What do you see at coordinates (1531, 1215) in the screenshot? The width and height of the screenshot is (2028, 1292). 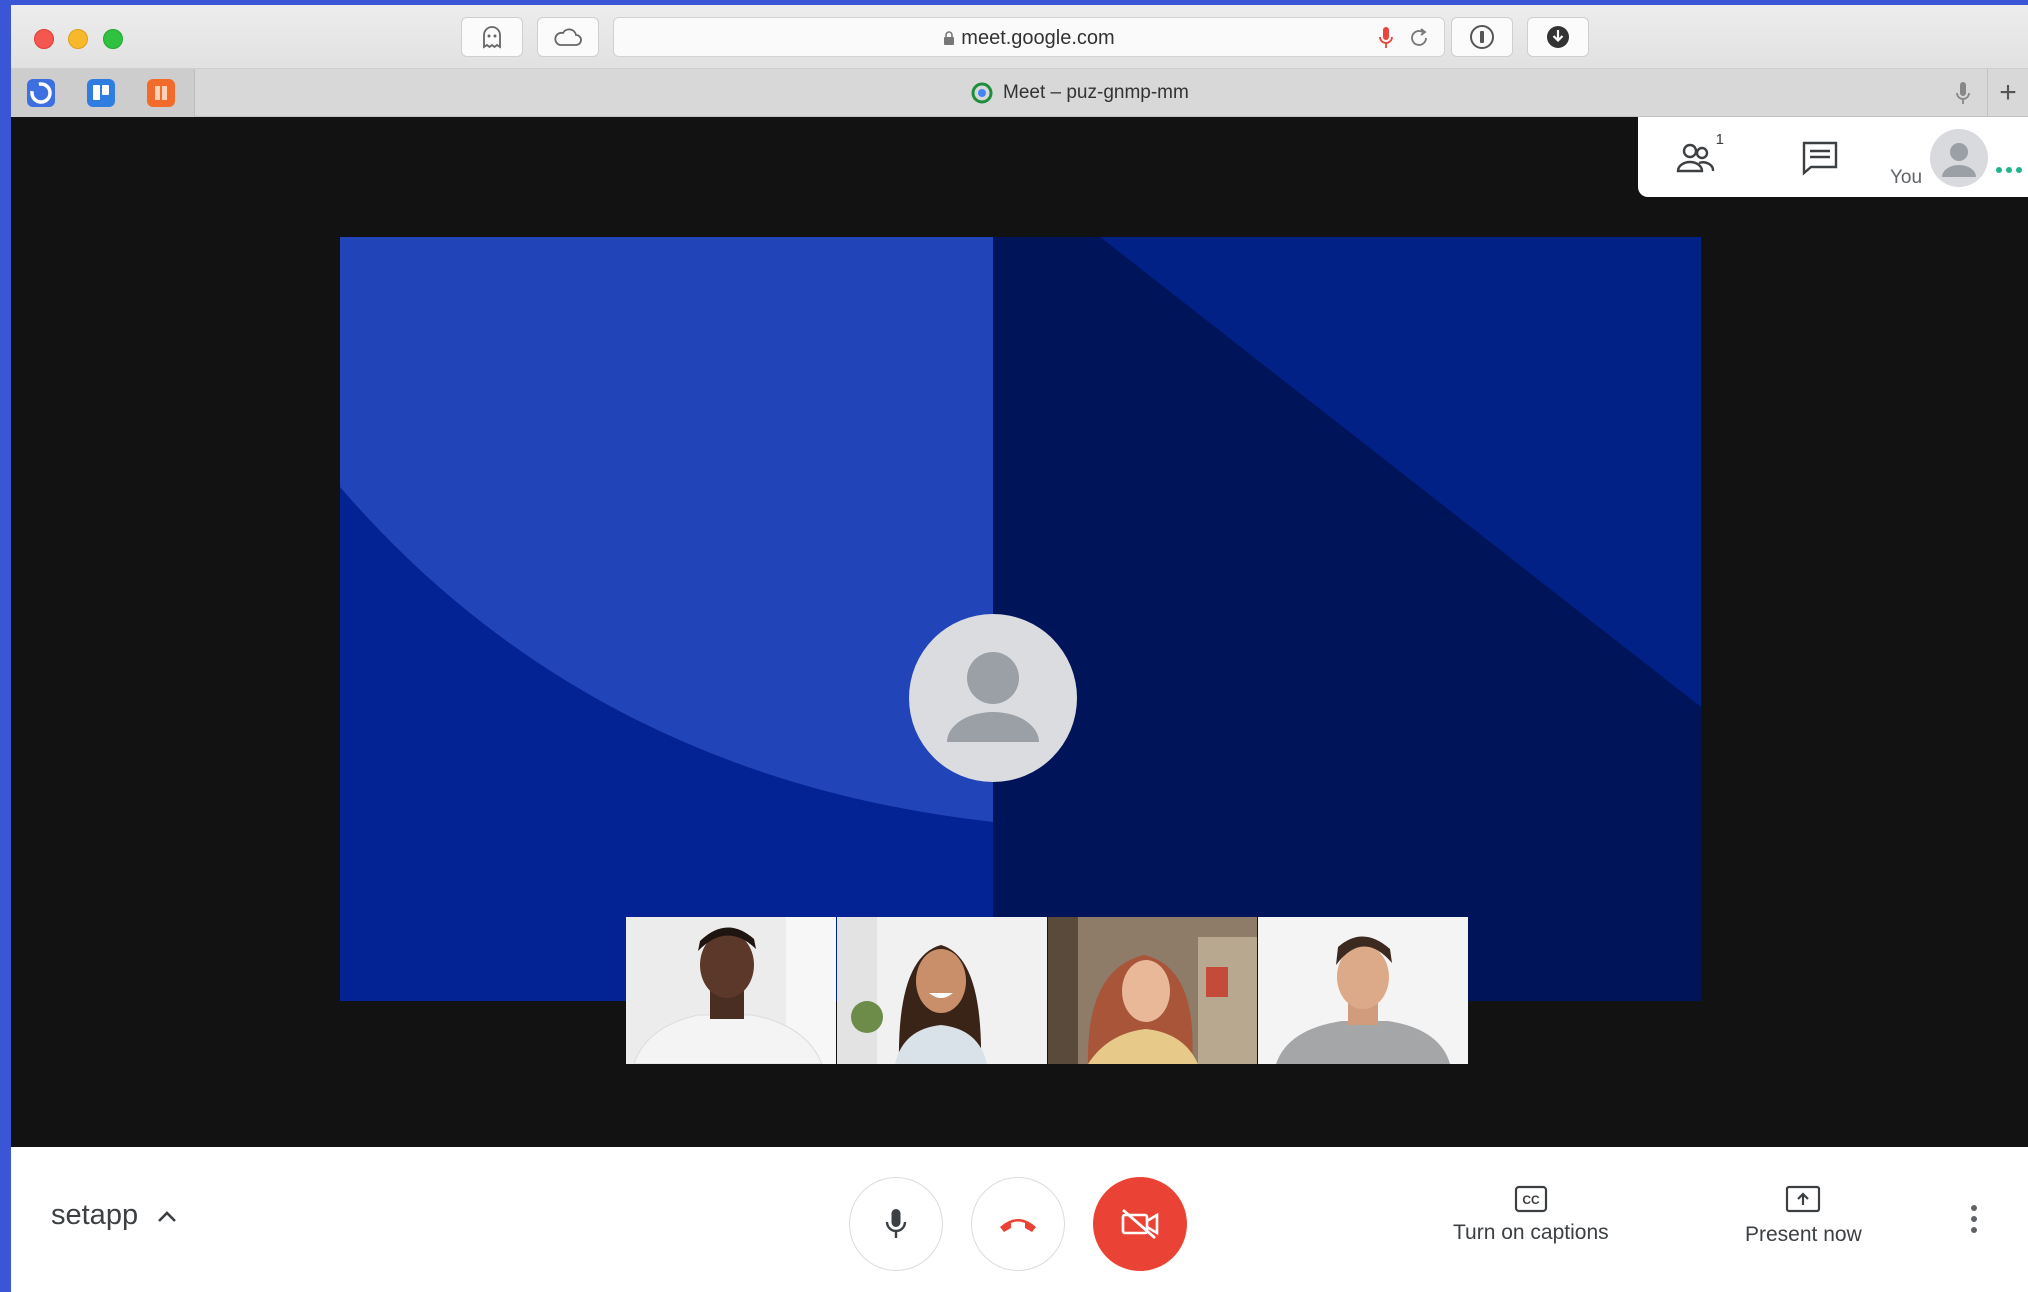 I see `captions-button: CC Turn on captions` at bounding box center [1531, 1215].